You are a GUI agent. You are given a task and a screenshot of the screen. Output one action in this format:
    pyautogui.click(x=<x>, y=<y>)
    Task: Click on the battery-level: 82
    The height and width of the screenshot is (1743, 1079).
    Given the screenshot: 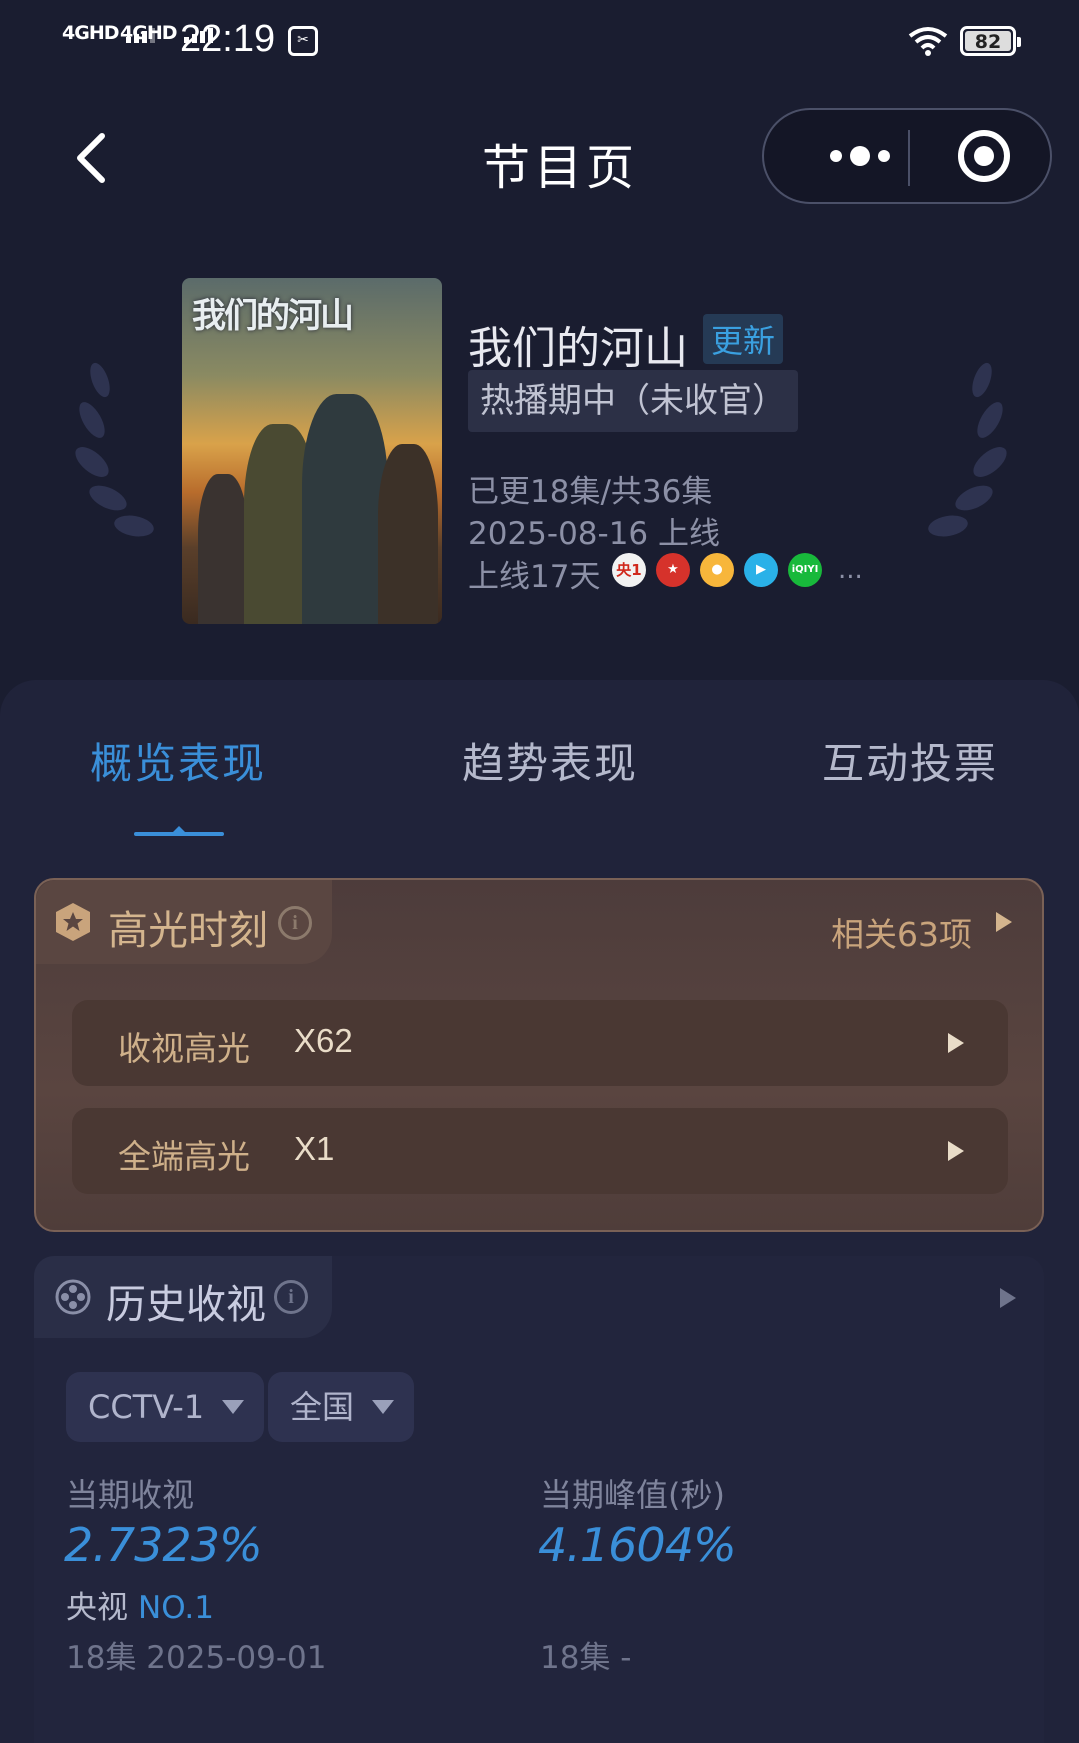 What is the action you would take?
    pyautogui.click(x=988, y=42)
    